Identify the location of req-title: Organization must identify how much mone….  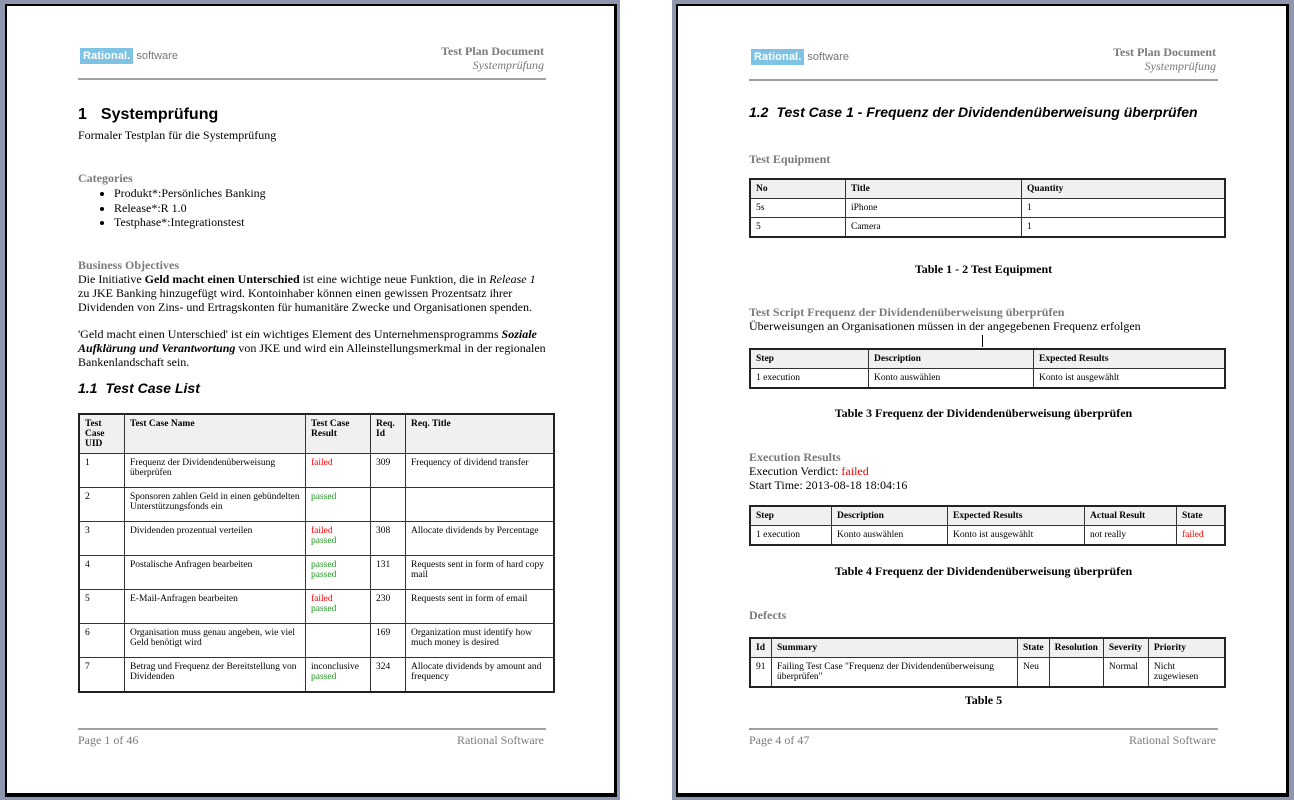
(480, 640).